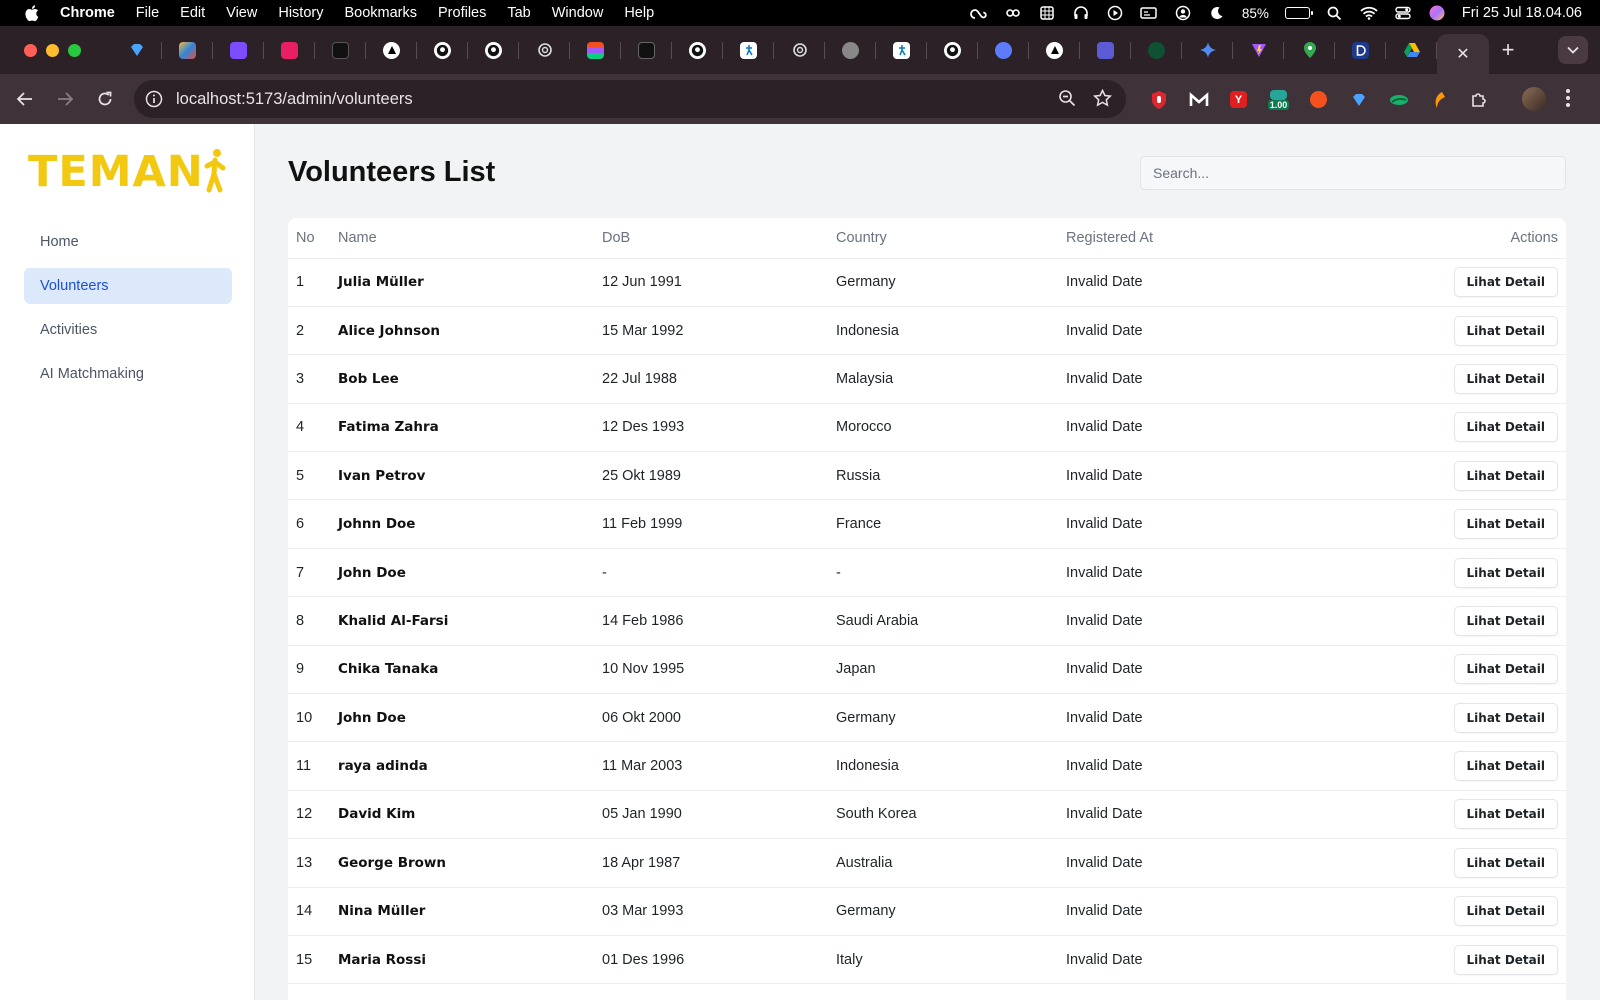 The width and height of the screenshot is (1600, 1000). What do you see at coordinates (1398, 99) in the screenshot?
I see `leaf-extension-icon` at bounding box center [1398, 99].